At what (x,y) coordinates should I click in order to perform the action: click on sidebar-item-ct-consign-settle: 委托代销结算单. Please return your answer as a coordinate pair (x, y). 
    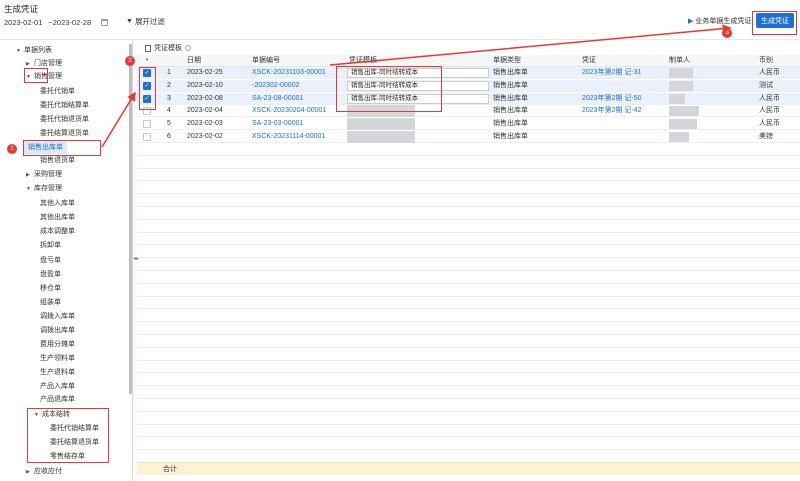
    Looking at the image, I should click on (74, 428).